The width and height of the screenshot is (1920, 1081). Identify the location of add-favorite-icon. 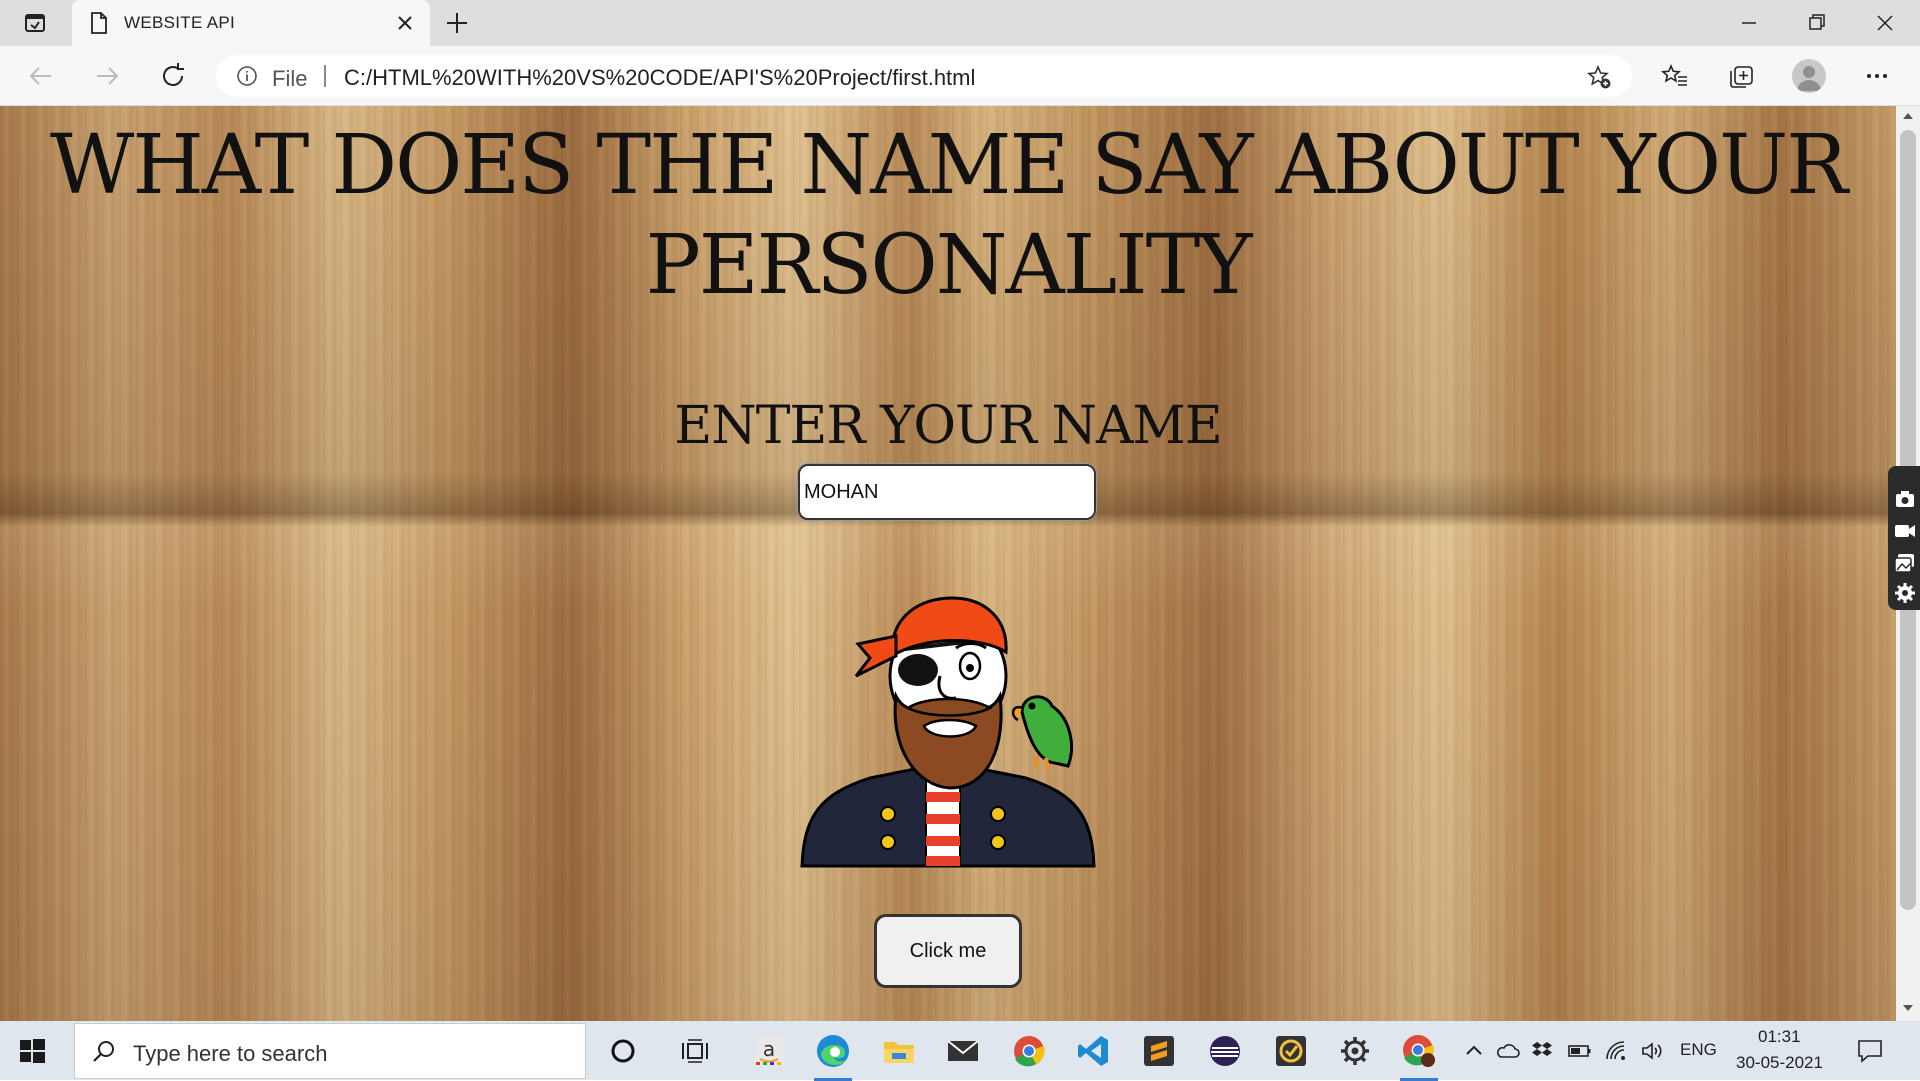
(1599, 77).